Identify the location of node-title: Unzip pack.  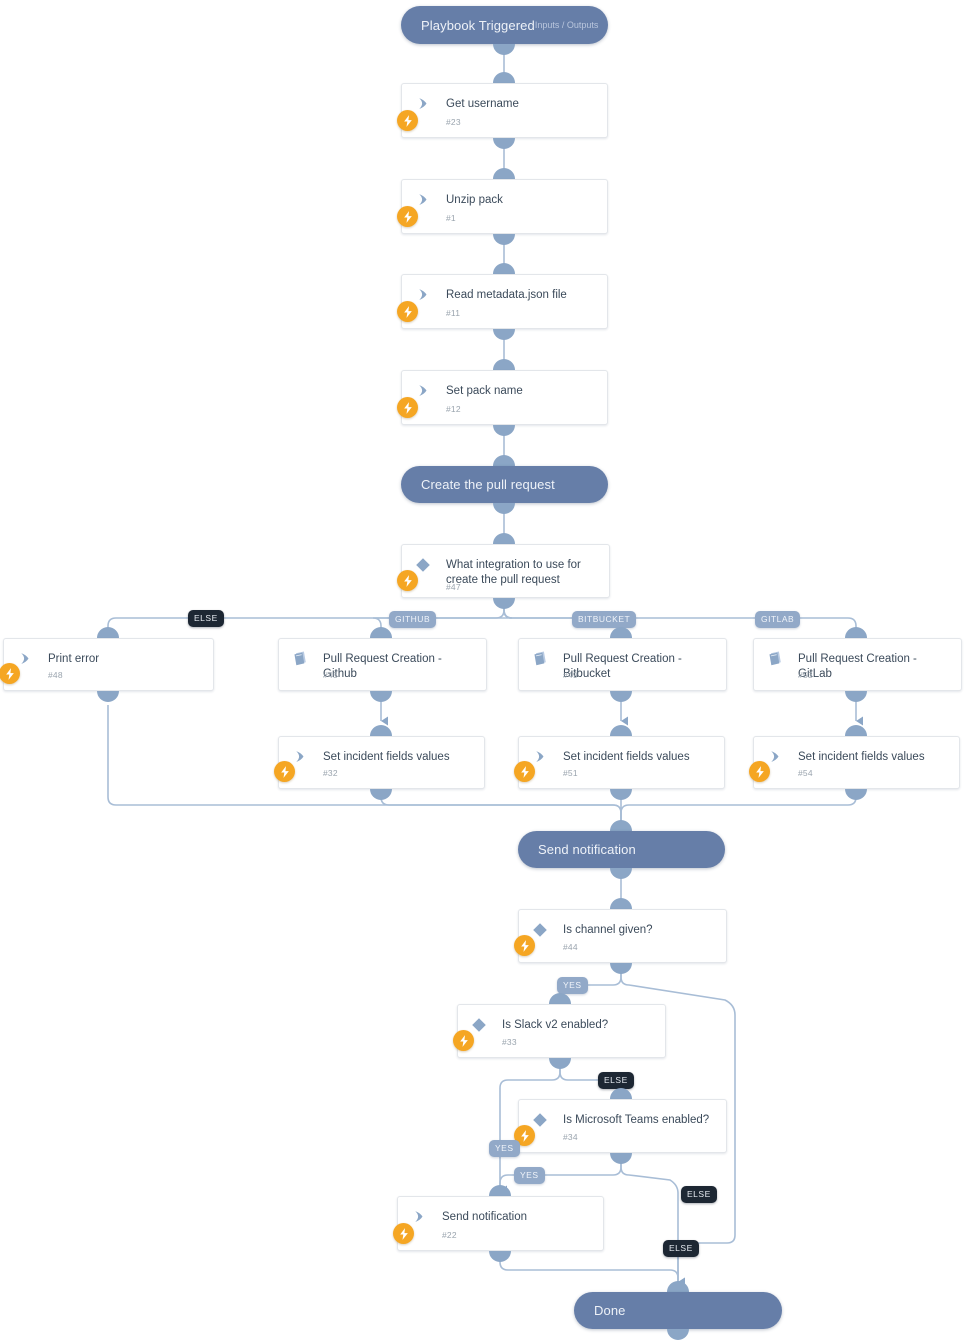
(474, 200).